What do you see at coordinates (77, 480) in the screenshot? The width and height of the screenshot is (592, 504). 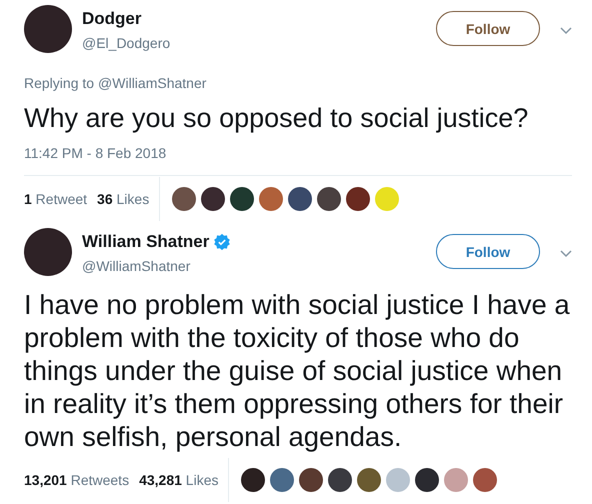 I see `stat-link: 13,201 Retweets` at bounding box center [77, 480].